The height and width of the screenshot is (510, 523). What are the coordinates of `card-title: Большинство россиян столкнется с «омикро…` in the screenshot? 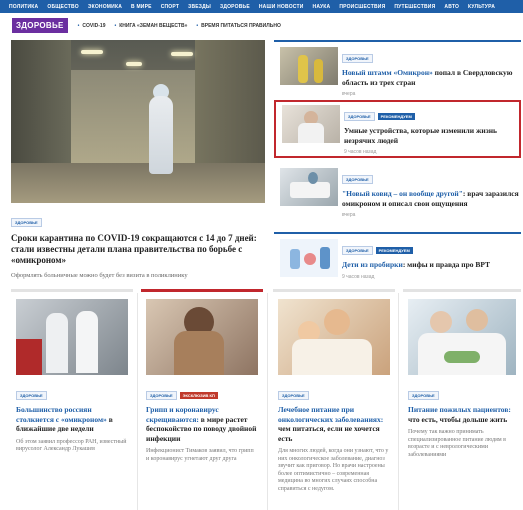 It's located at (72, 419).